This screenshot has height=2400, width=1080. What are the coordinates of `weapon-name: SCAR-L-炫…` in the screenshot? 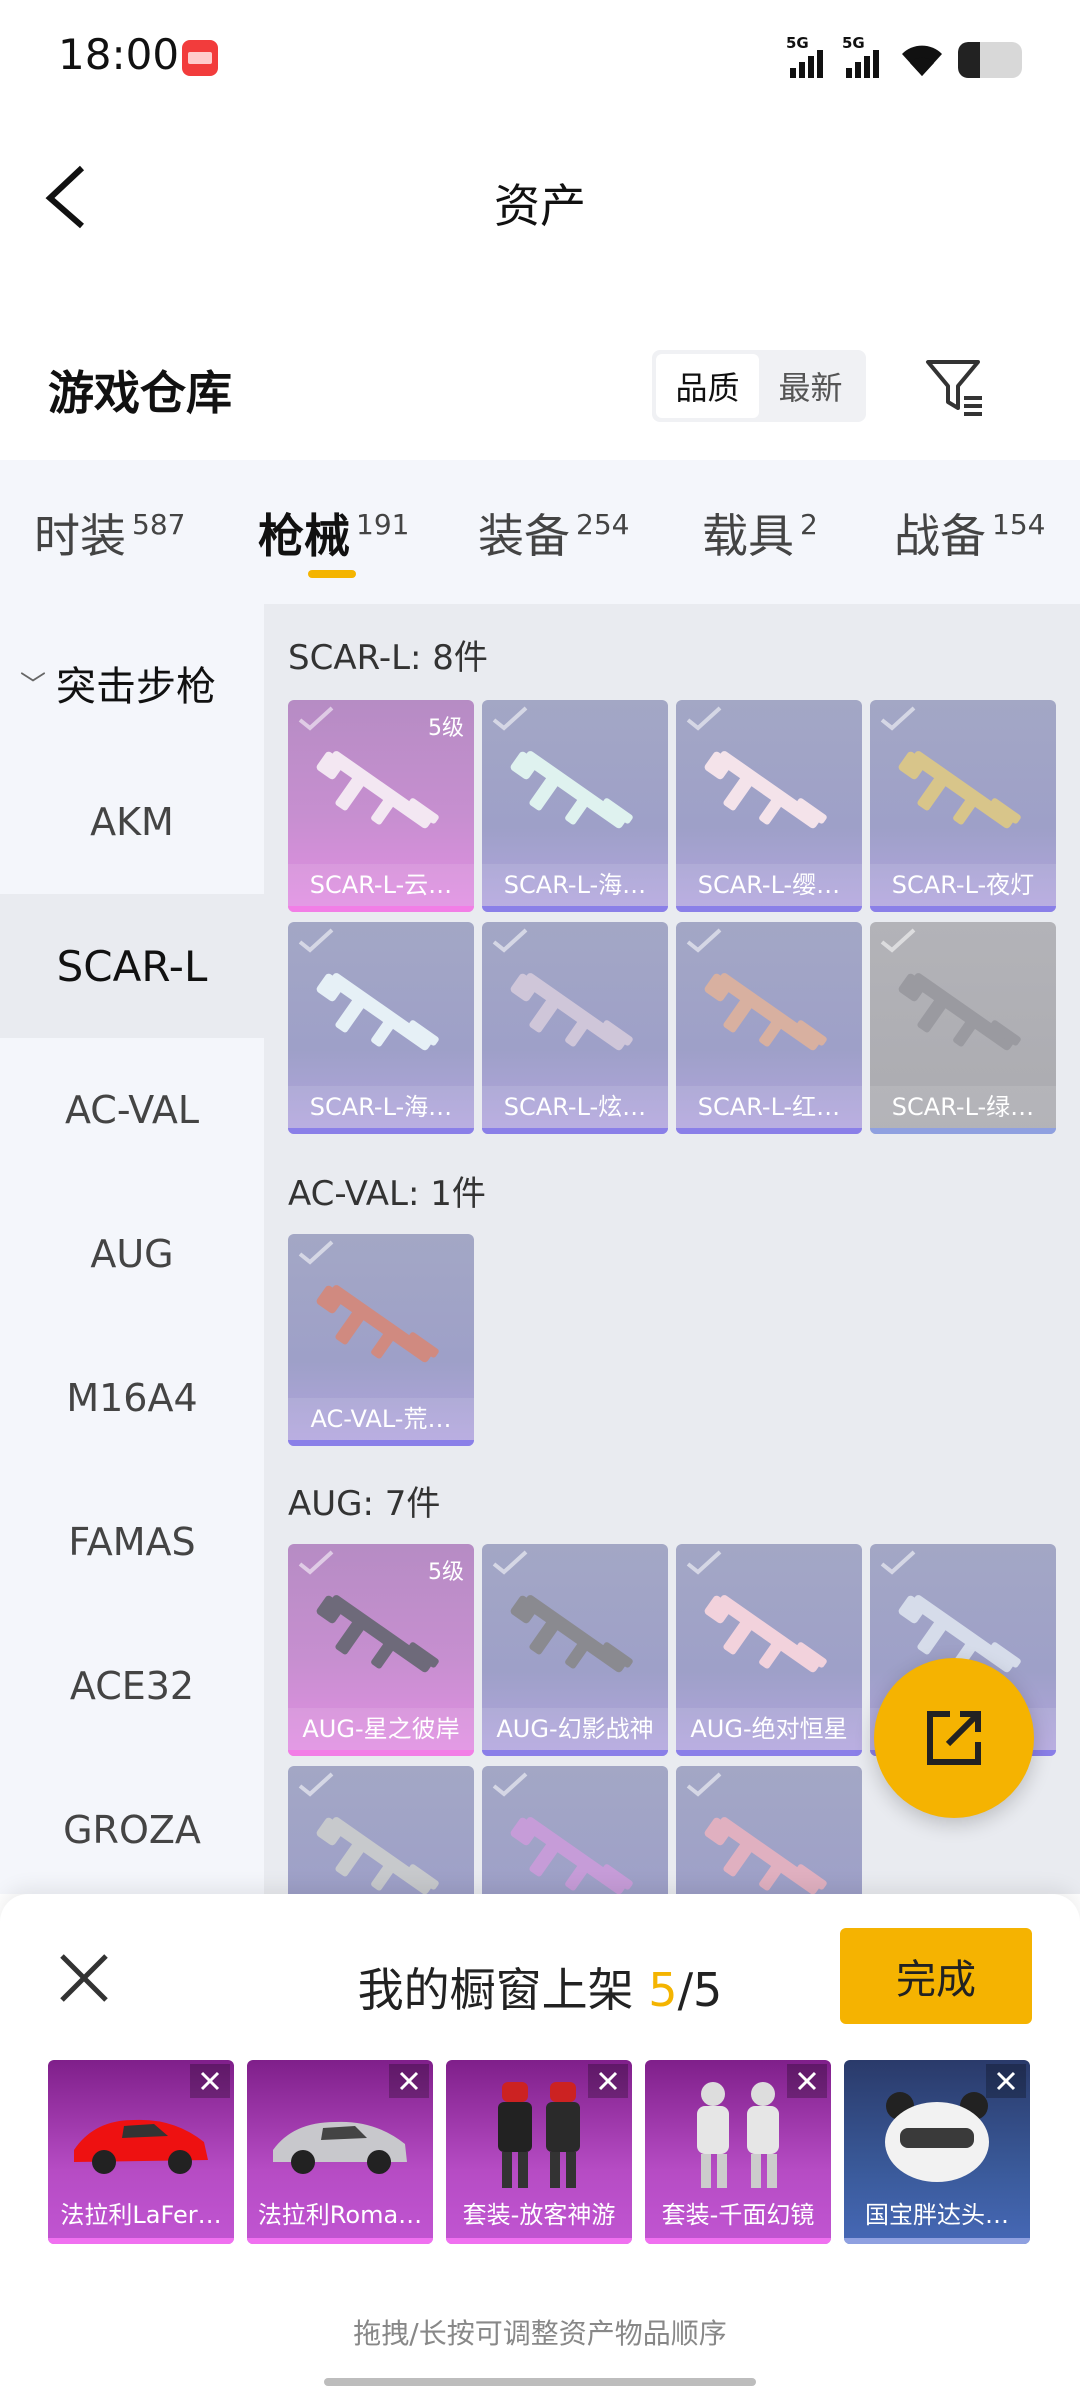 It's located at (575, 1107).